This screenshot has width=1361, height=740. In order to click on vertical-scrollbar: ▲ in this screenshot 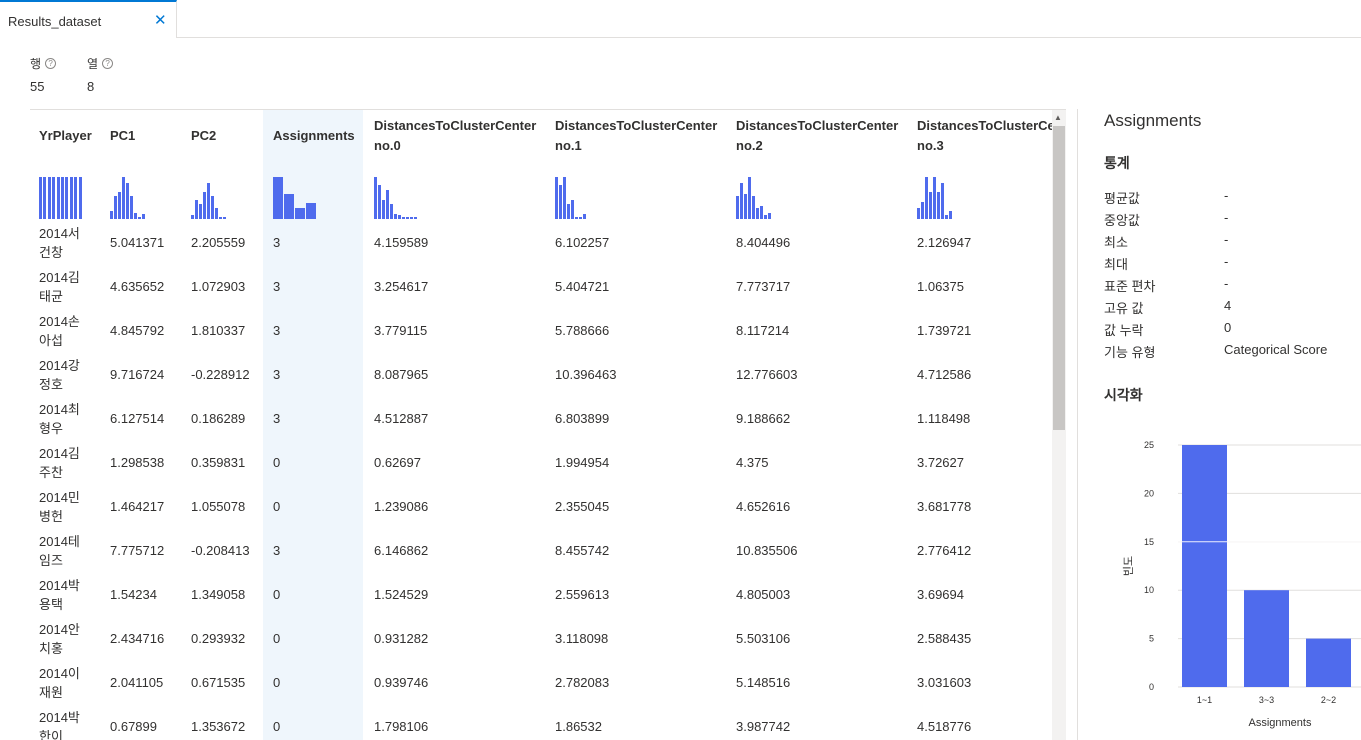, I will do `click(1059, 425)`.